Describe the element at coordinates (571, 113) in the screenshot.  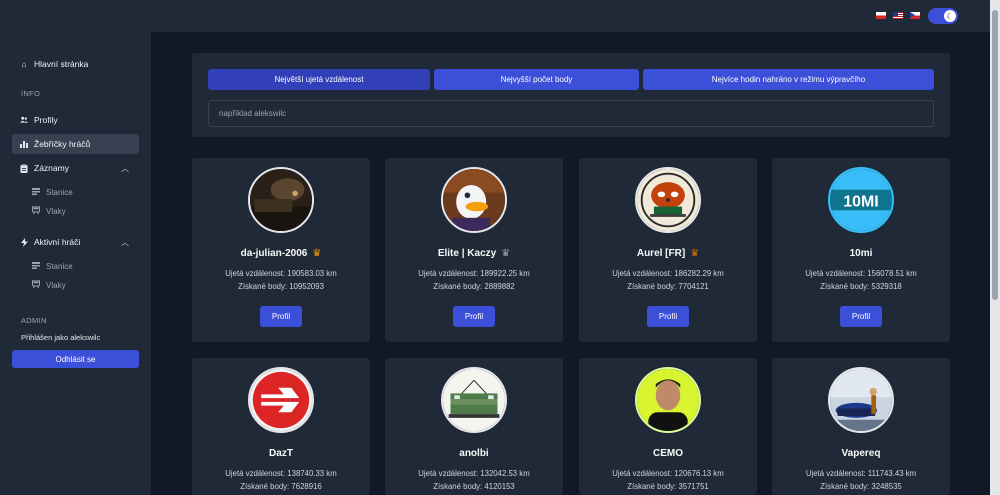
I see `search-input` at that location.